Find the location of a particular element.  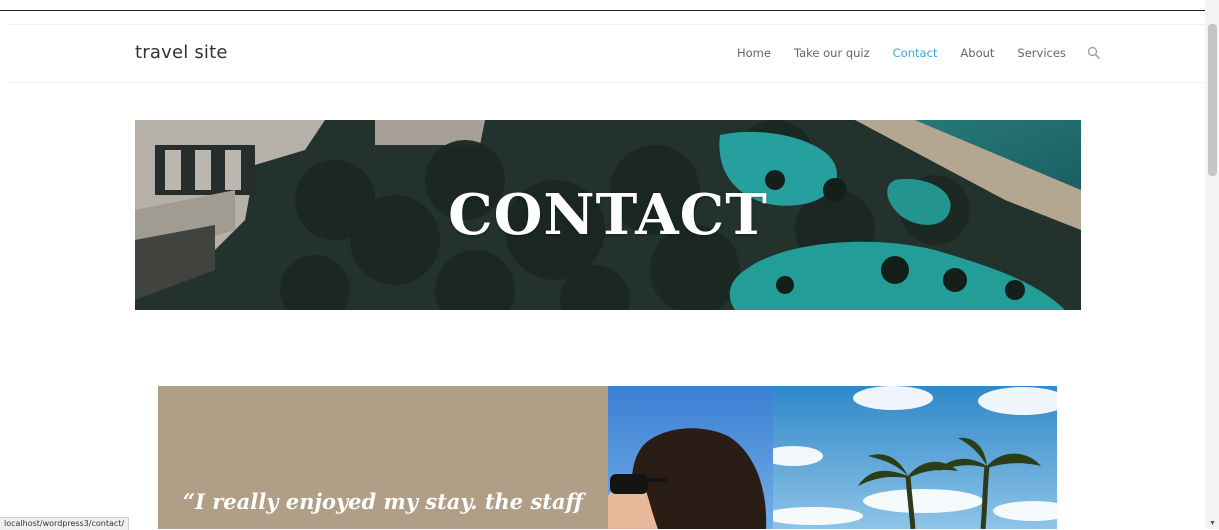

nav-item-home: Home is located at coordinates (754, 53).